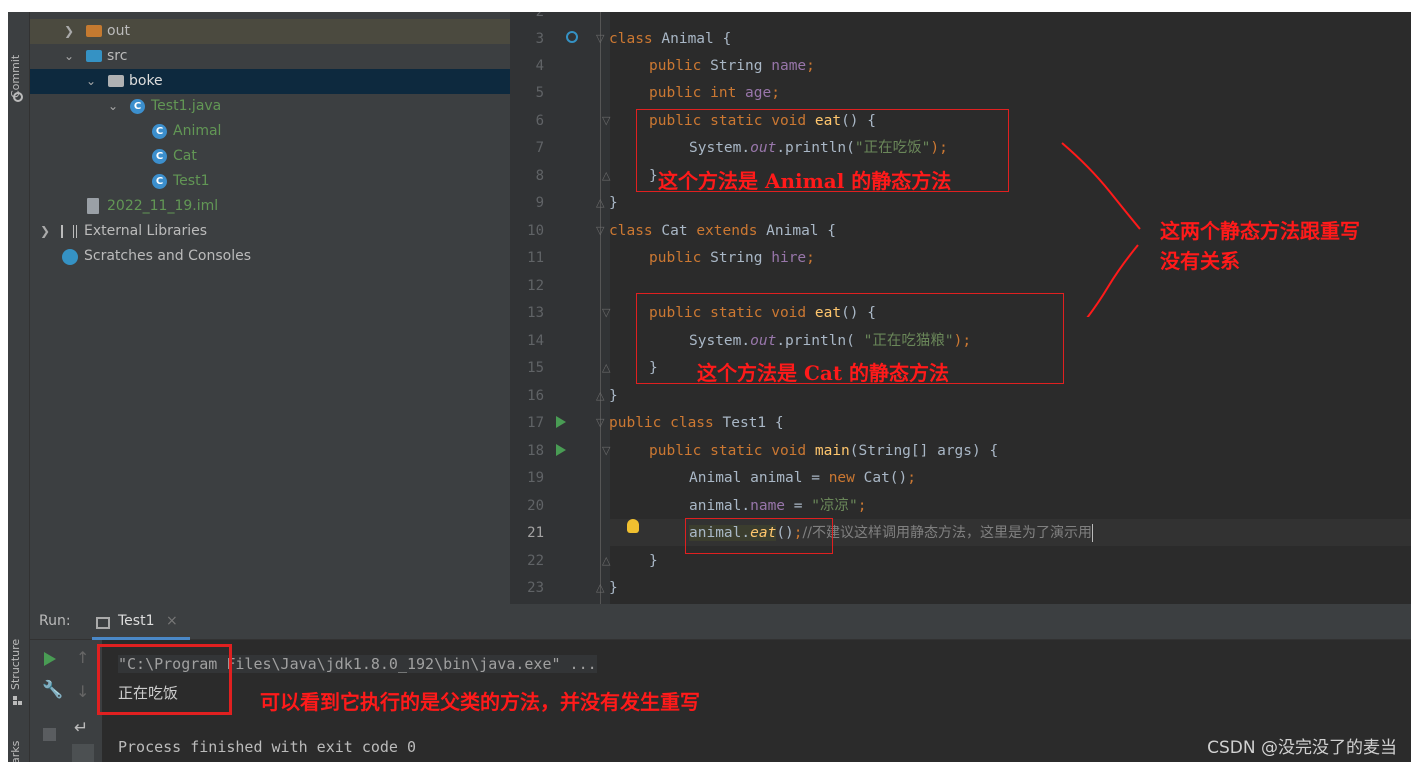 The image size is (1411, 762). Describe the element at coordinates (759, 536) in the screenshot. I see `eat-call-highlight-box` at that location.